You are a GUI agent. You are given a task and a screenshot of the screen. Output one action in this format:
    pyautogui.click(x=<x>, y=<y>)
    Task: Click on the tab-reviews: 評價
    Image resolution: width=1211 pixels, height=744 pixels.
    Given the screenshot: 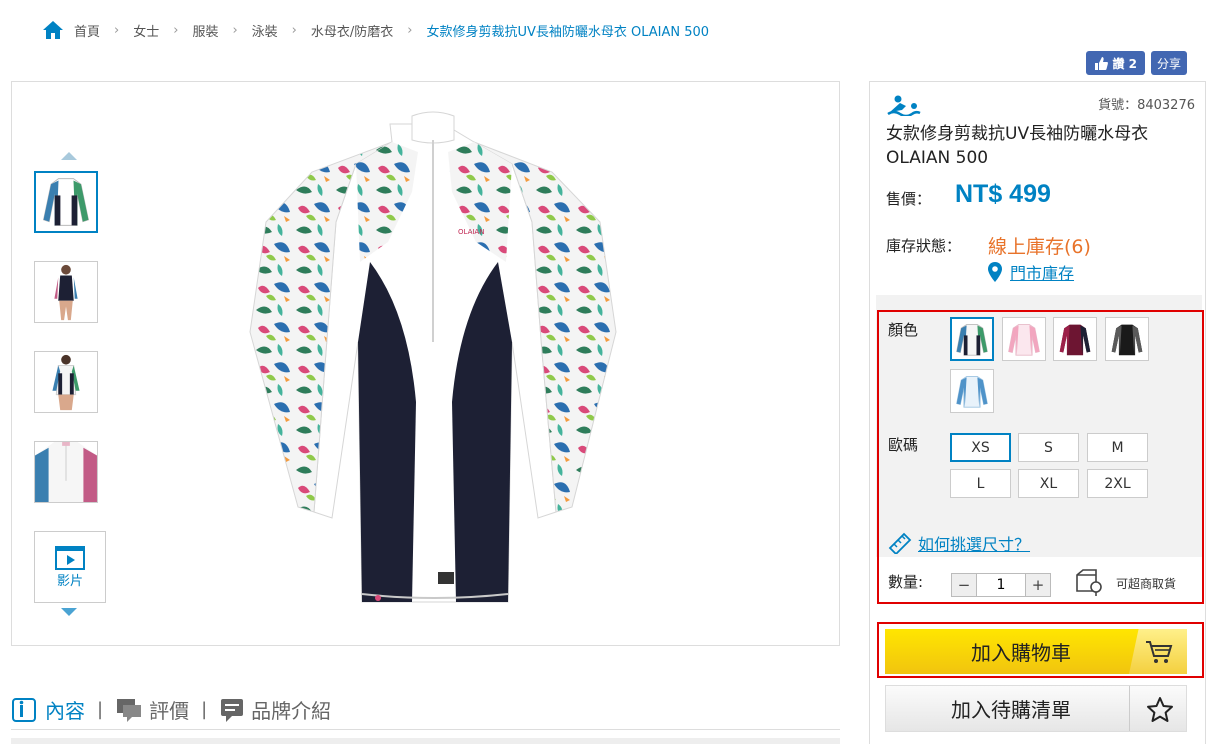 What is the action you would take?
    pyautogui.click(x=152, y=709)
    